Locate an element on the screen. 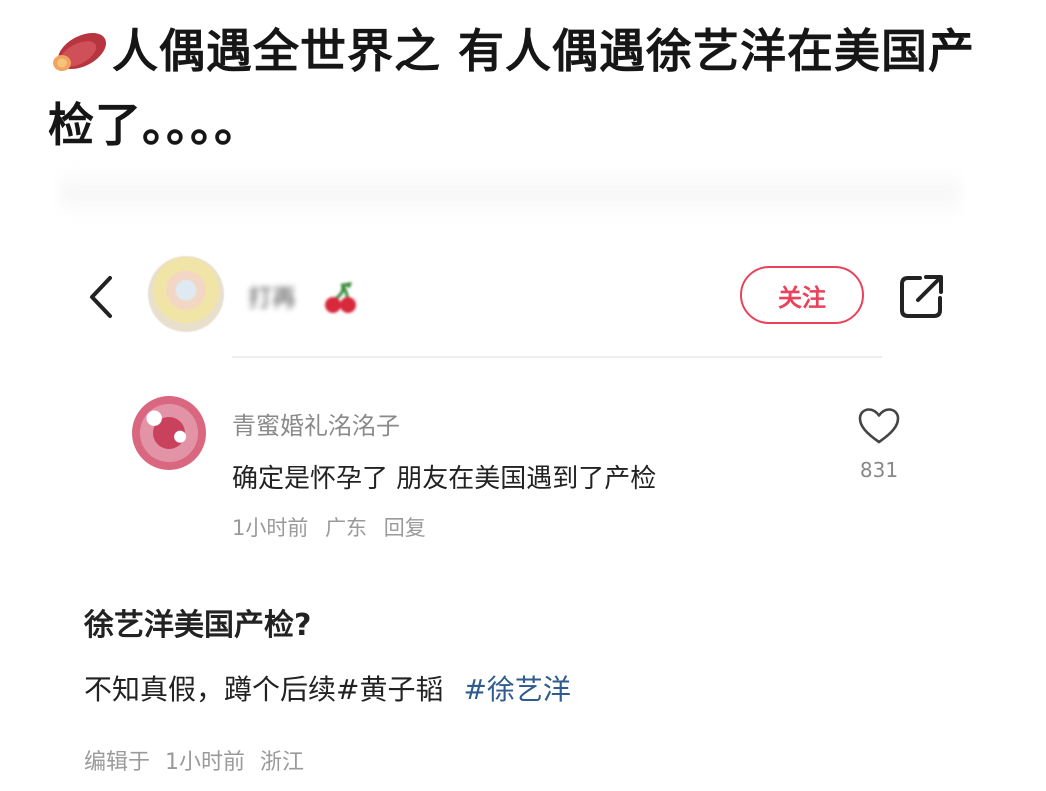 The height and width of the screenshot is (791, 1046). post-title: 徐艺洋美国产检? is located at coordinates (198, 625).